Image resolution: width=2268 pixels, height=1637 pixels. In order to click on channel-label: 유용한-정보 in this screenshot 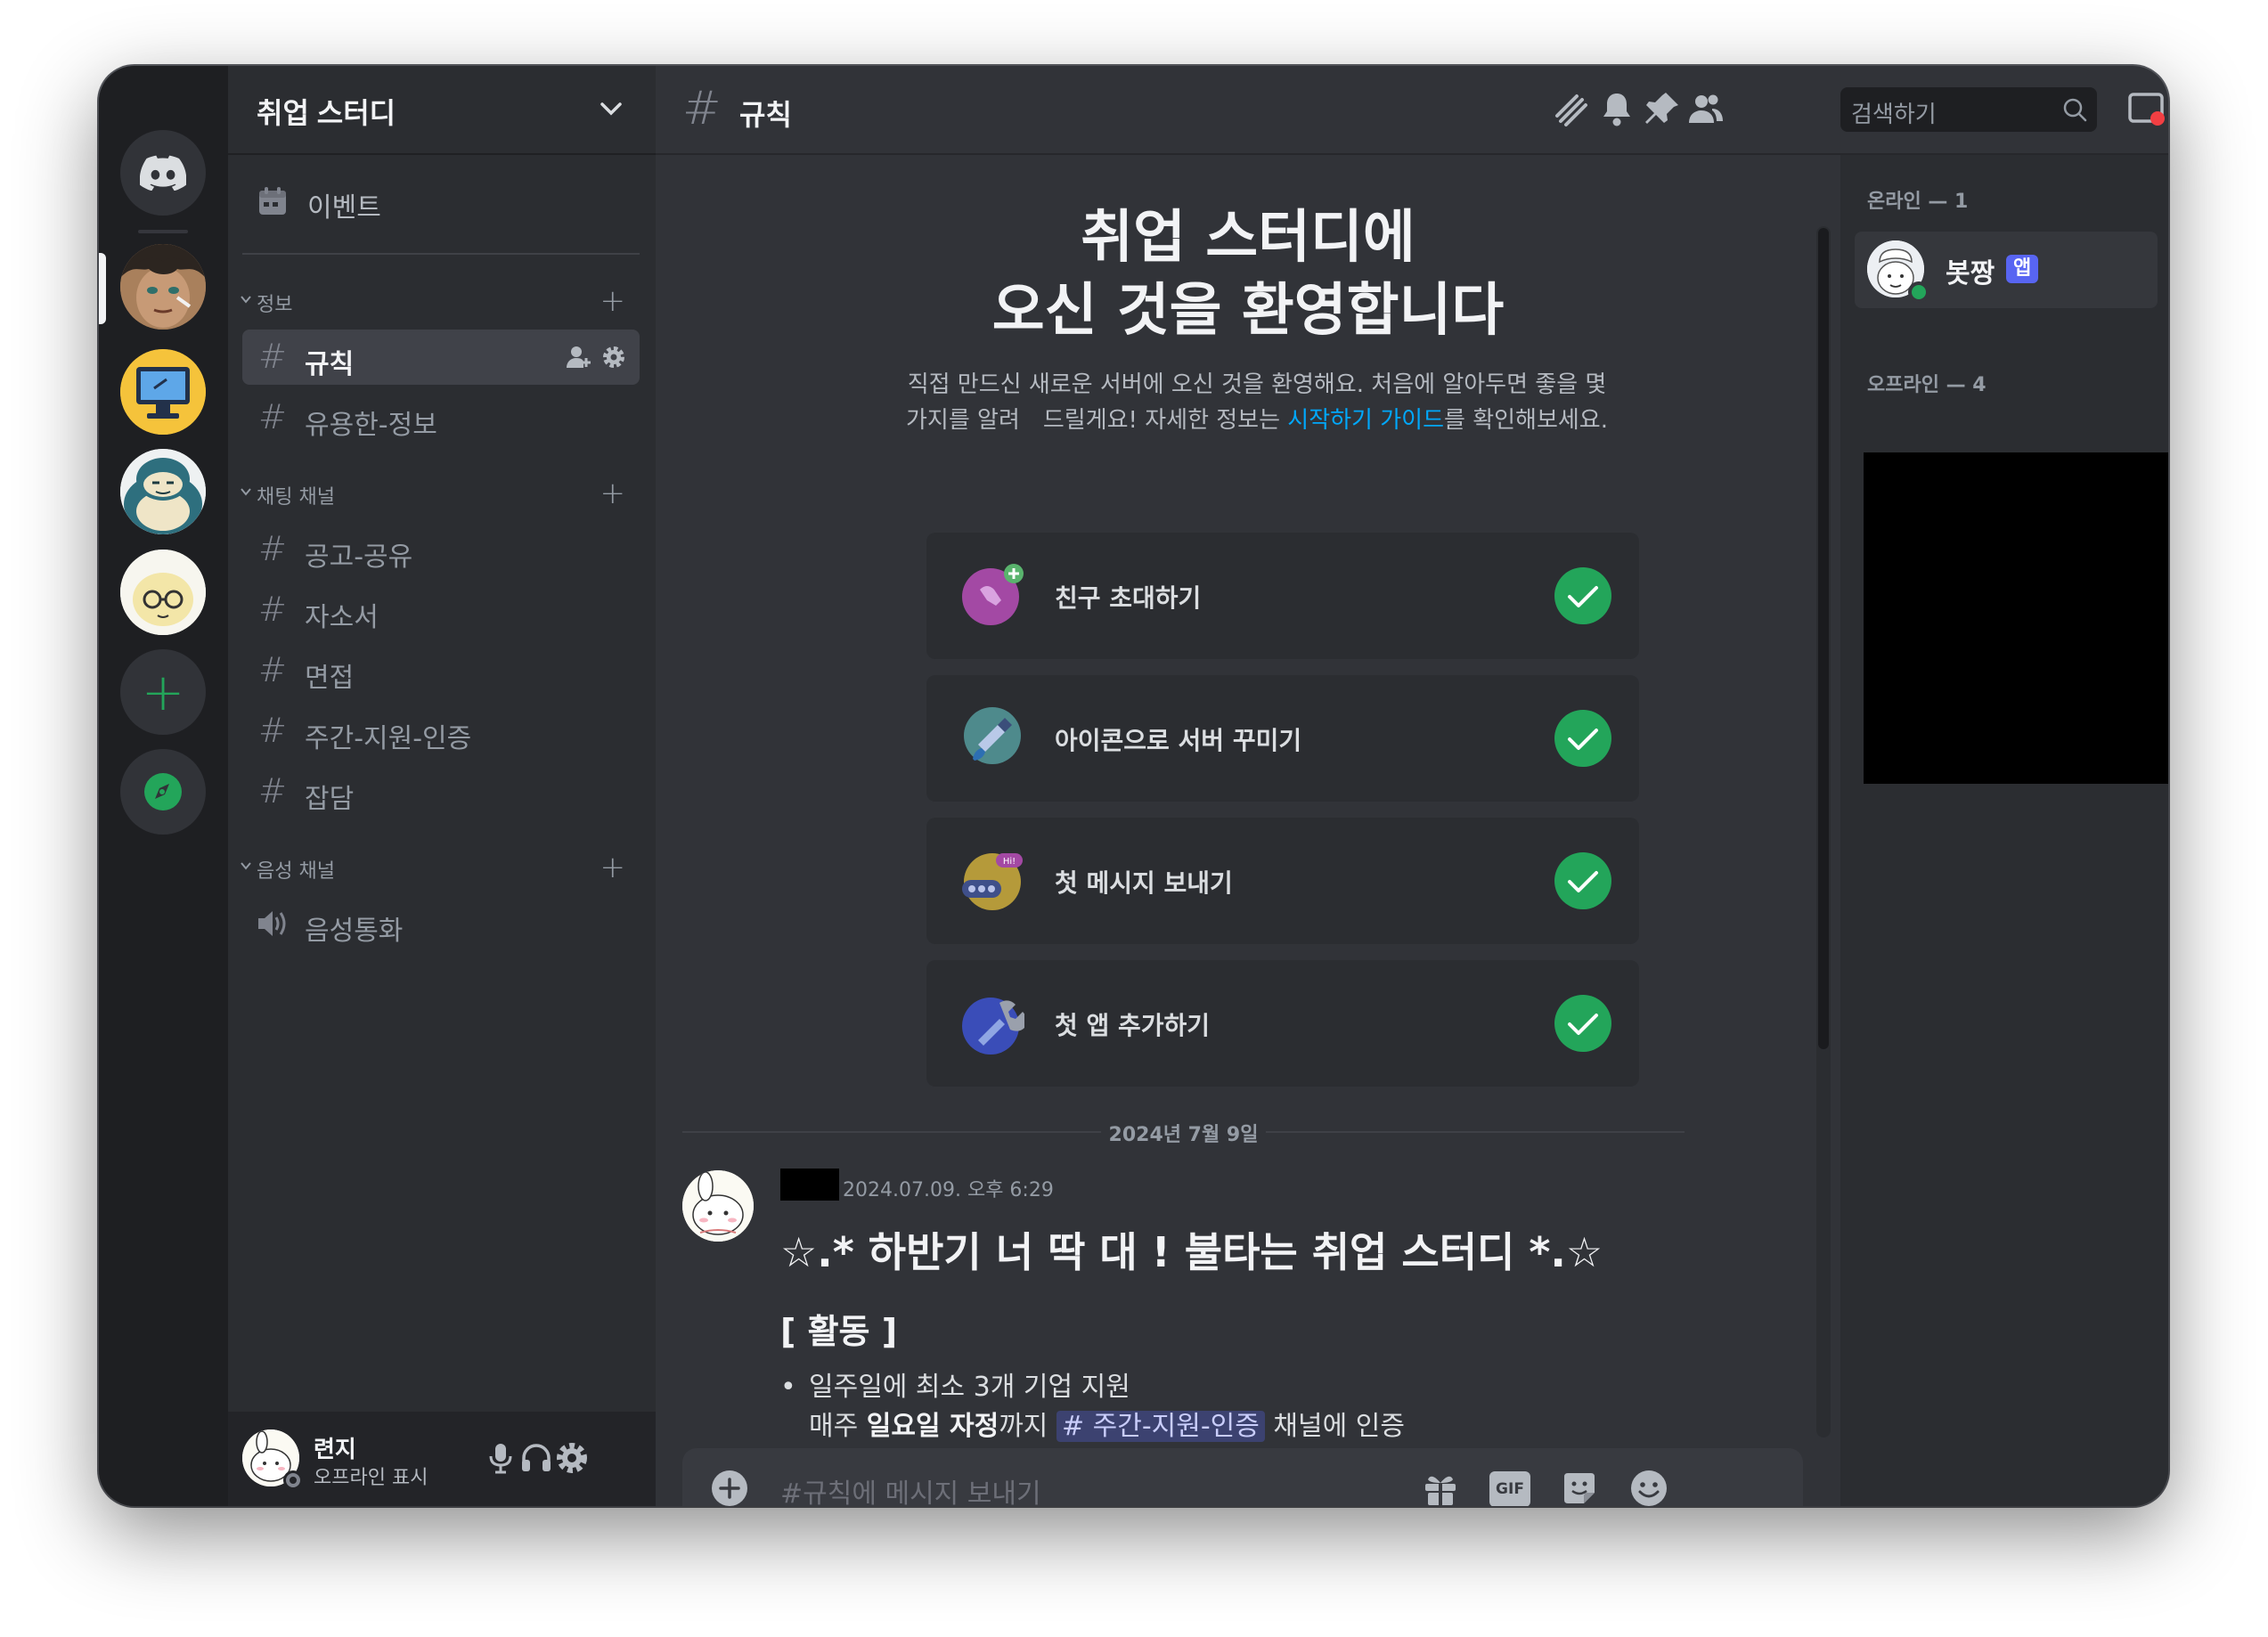, I will do `click(371, 425)`.